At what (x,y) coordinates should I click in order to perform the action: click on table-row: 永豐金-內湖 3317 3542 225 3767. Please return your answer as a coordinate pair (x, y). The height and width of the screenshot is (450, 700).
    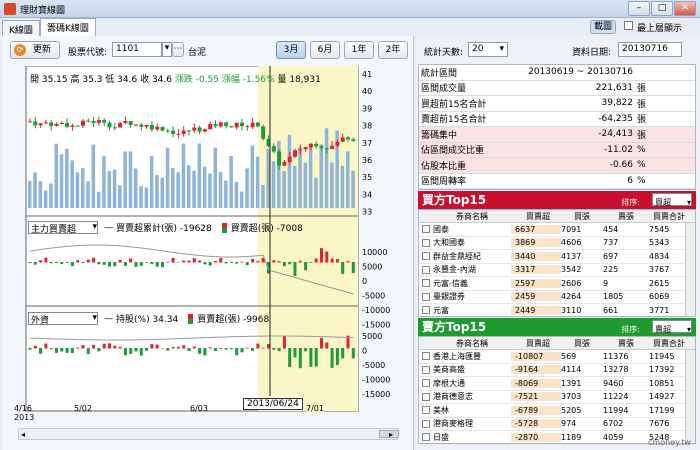
    Looking at the image, I should click on (557, 270).